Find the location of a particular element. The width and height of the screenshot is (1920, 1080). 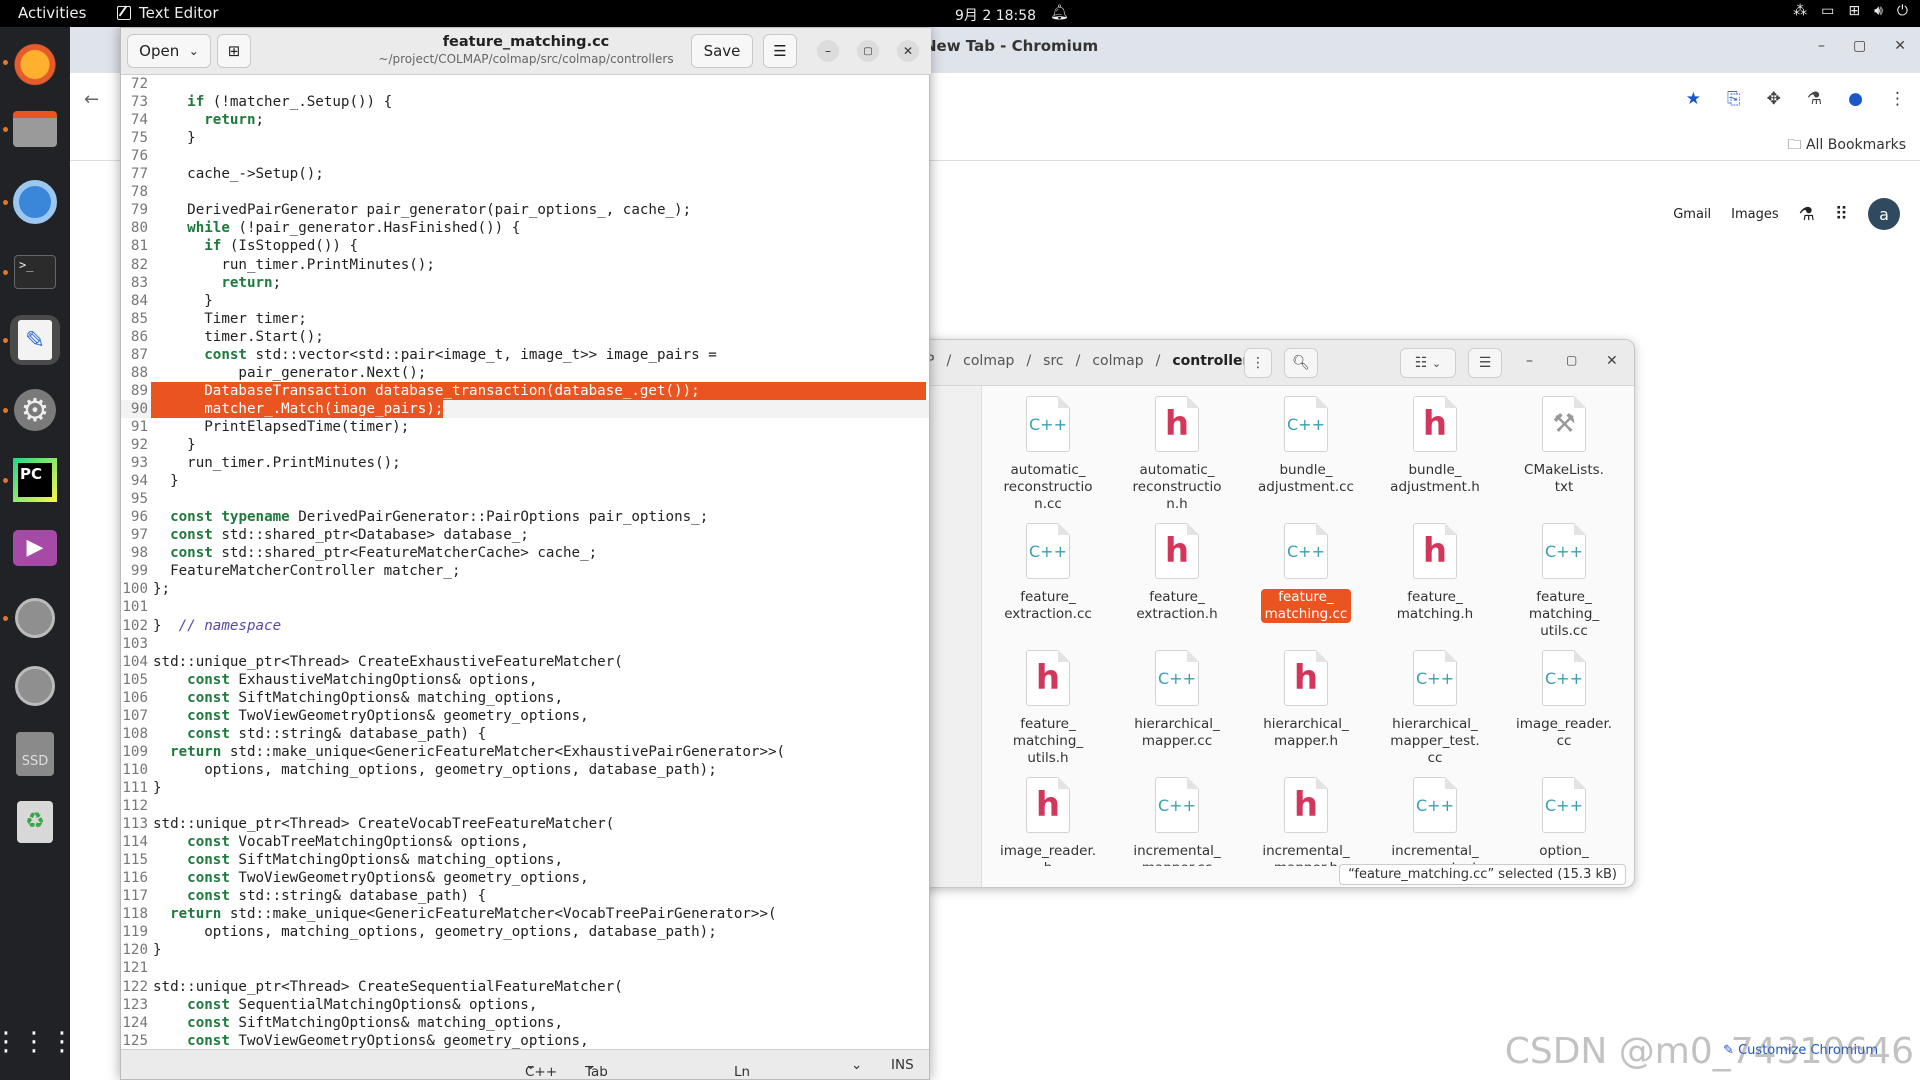

back-arrow-icon: ← is located at coordinates (91, 99).